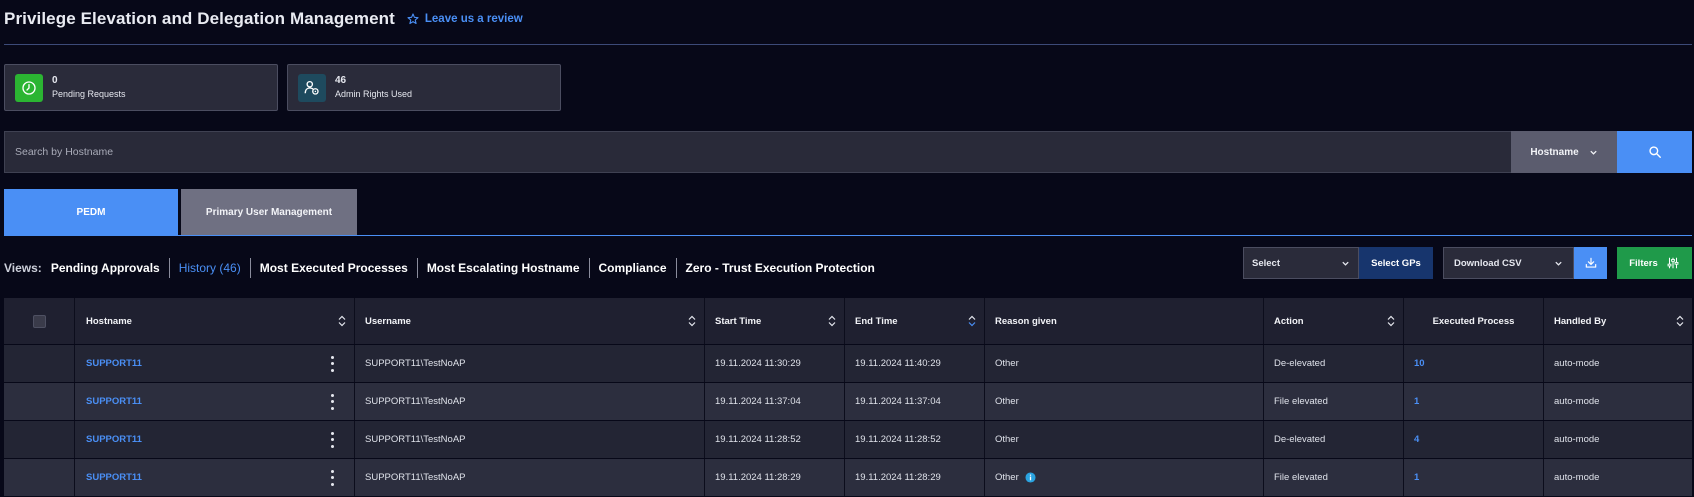 Image resolution: width=1694 pixels, height=497 pixels. Describe the element at coordinates (1396, 263) in the screenshot. I see `select-gps-button: Select GPs` at that location.